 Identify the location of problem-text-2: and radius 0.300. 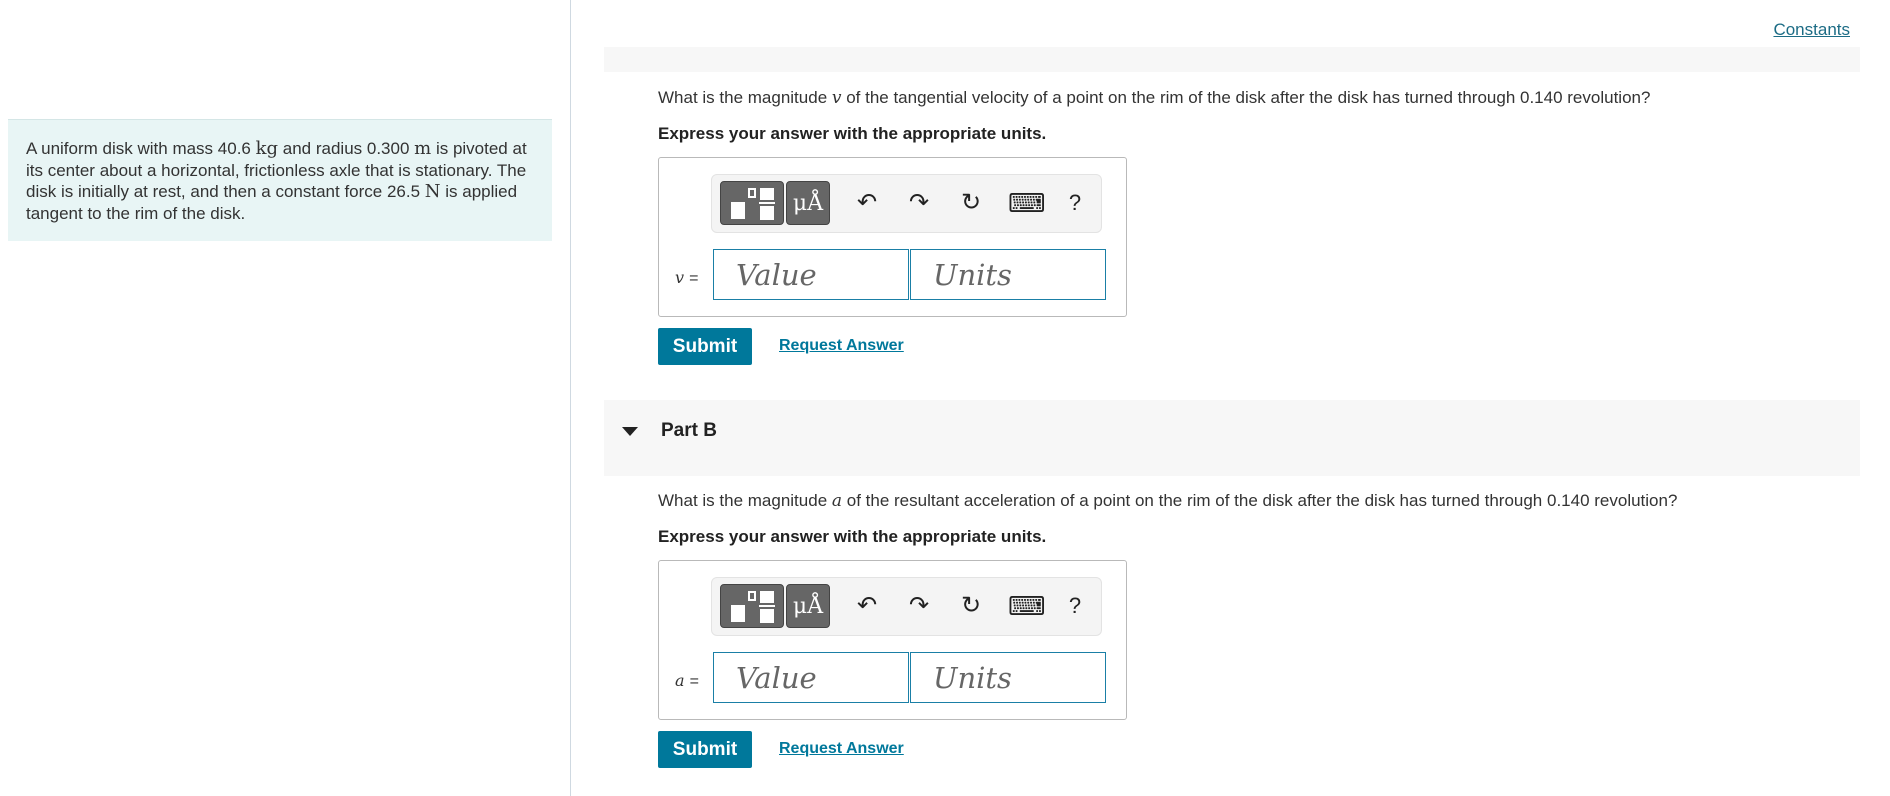
(346, 148).